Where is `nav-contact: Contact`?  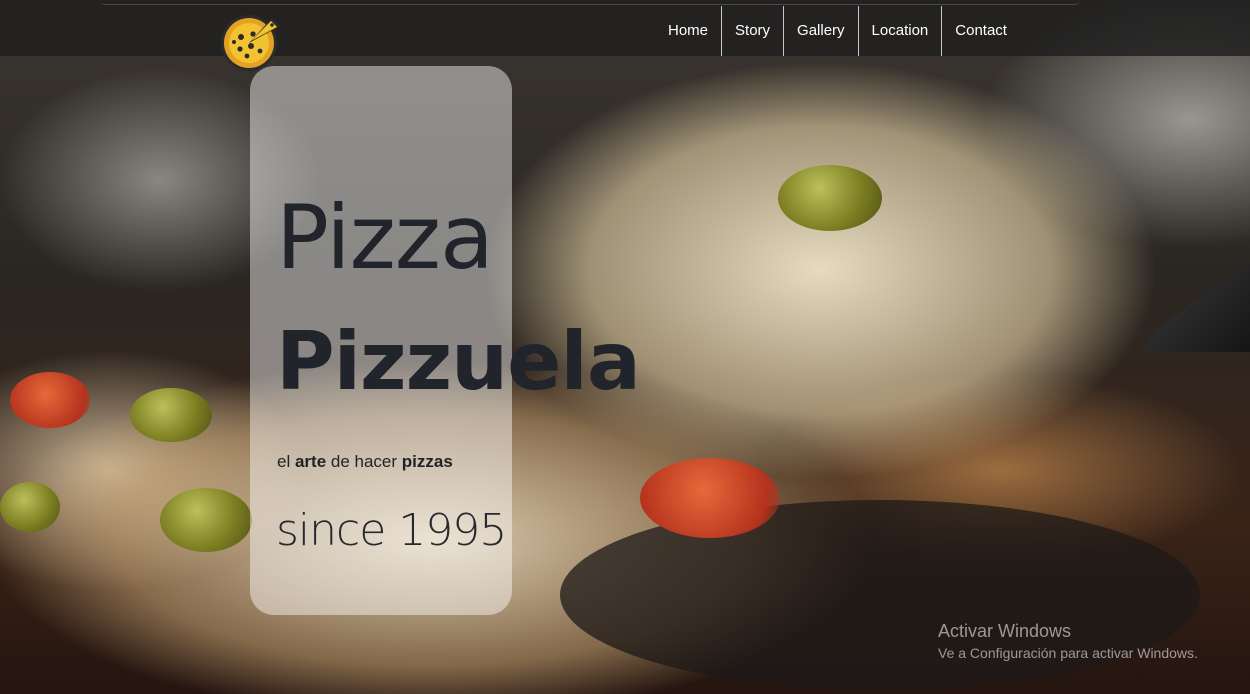
nav-contact: Contact is located at coordinates (981, 31).